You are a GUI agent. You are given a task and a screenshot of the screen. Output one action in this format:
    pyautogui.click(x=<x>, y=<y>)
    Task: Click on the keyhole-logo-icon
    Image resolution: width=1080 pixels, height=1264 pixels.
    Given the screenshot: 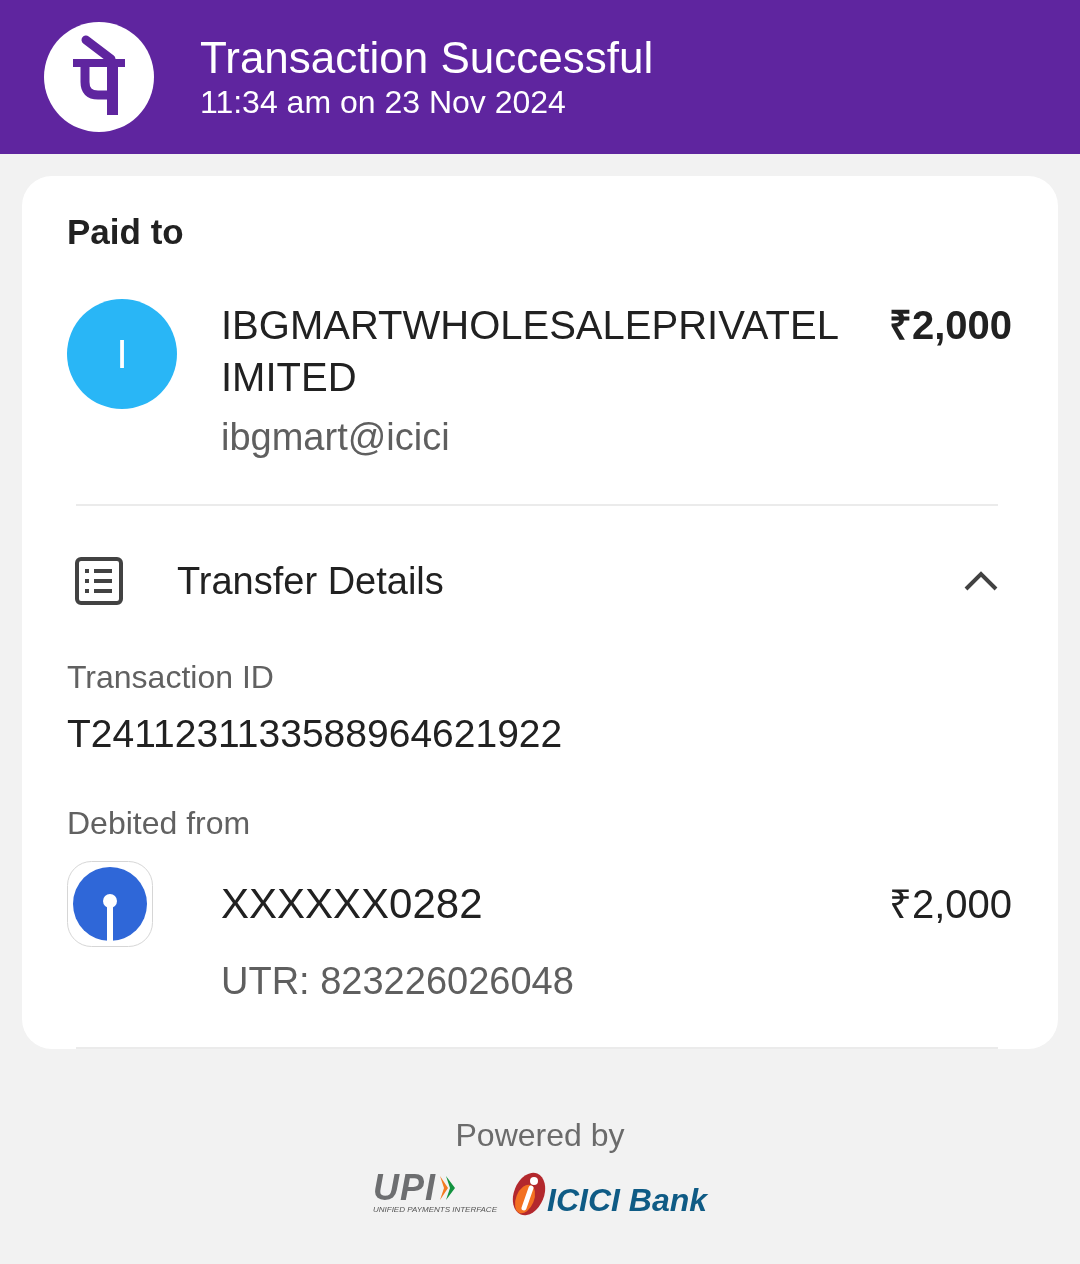 What is the action you would take?
    pyautogui.click(x=110, y=904)
    